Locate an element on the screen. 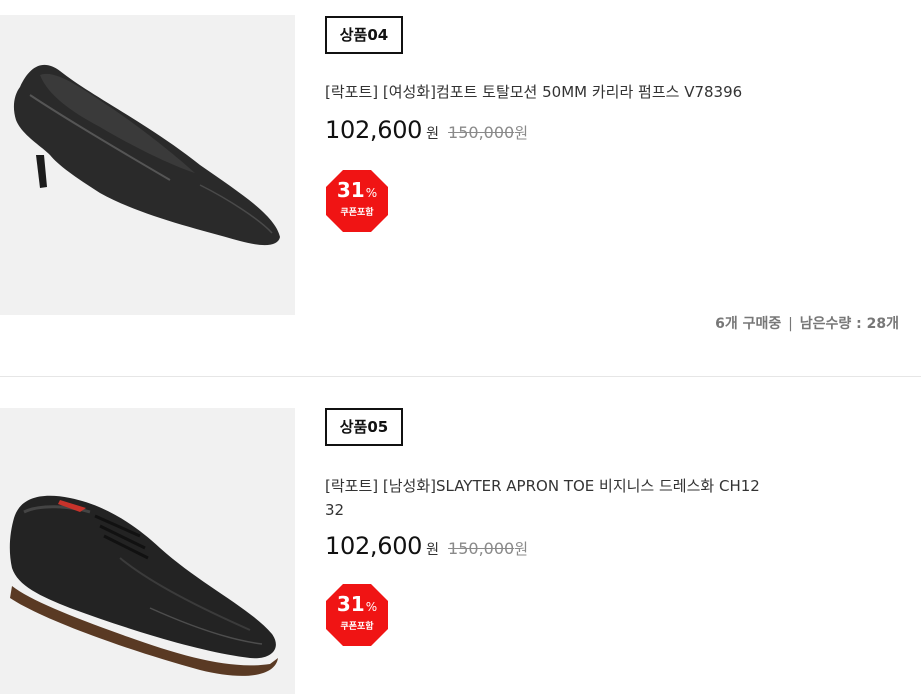  product-number-badge: 상품05 is located at coordinates (364, 427).